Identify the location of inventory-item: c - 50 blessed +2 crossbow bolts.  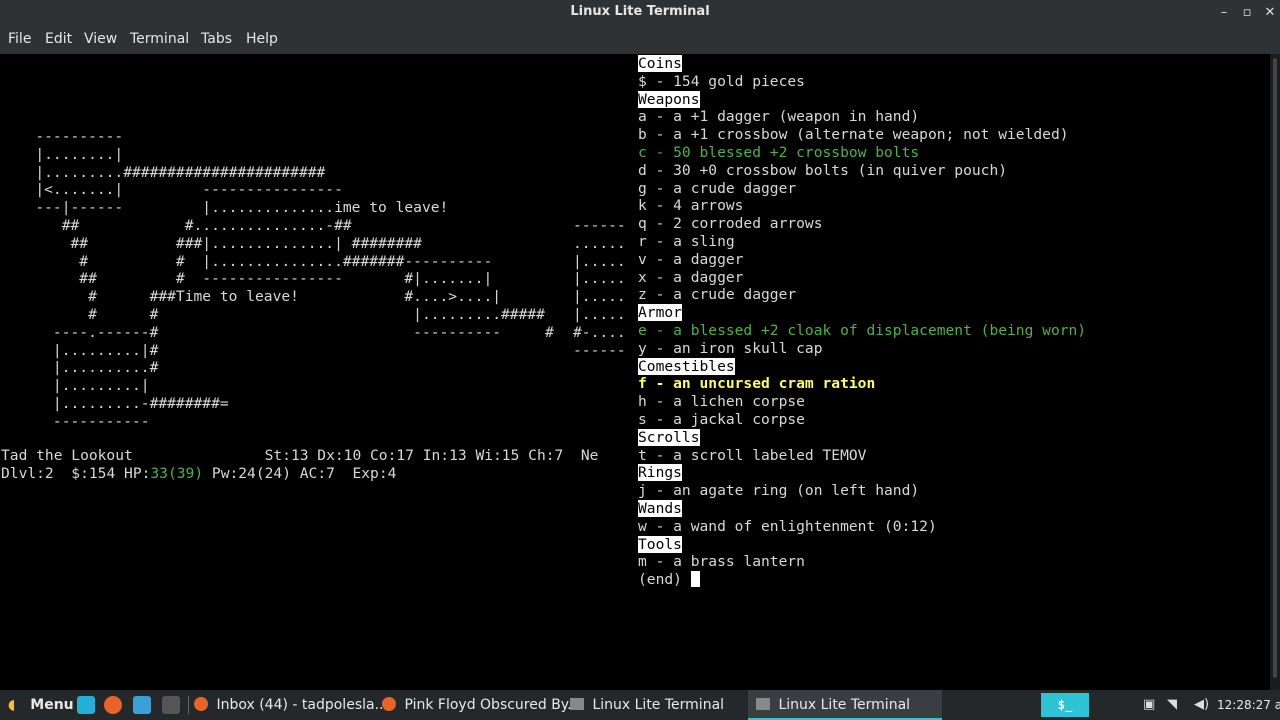
(779, 152).